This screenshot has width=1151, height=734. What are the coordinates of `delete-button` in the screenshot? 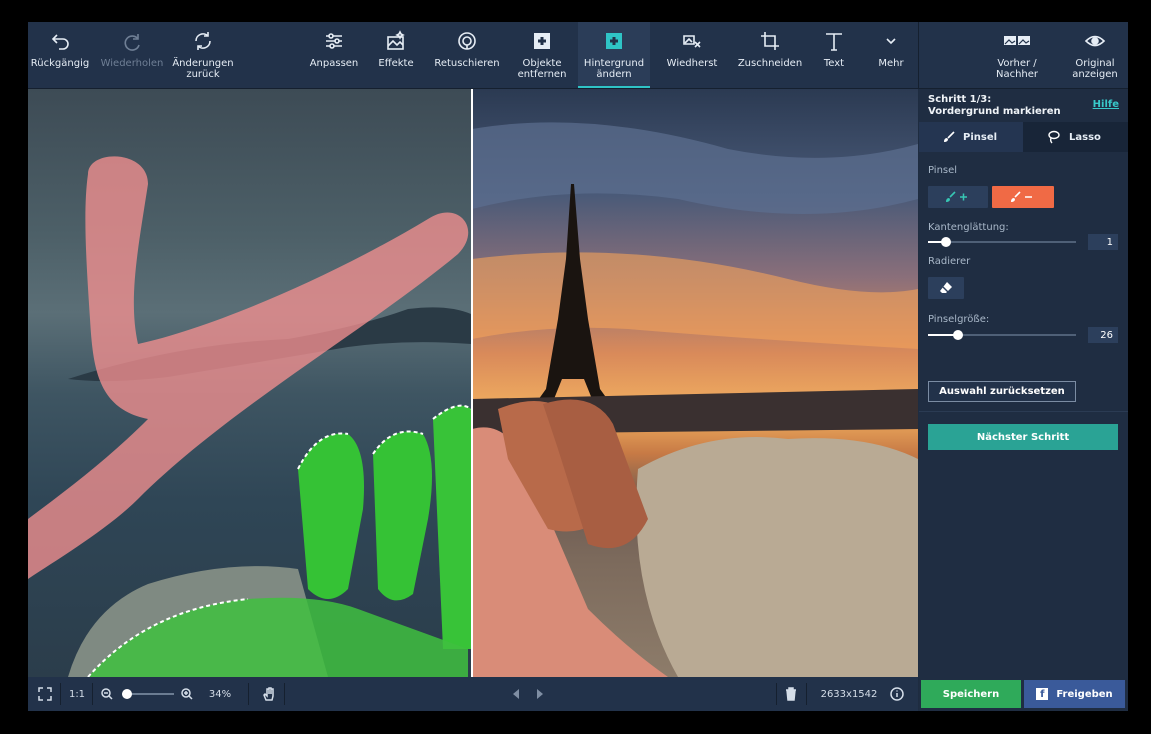 It's located at (791, 694).